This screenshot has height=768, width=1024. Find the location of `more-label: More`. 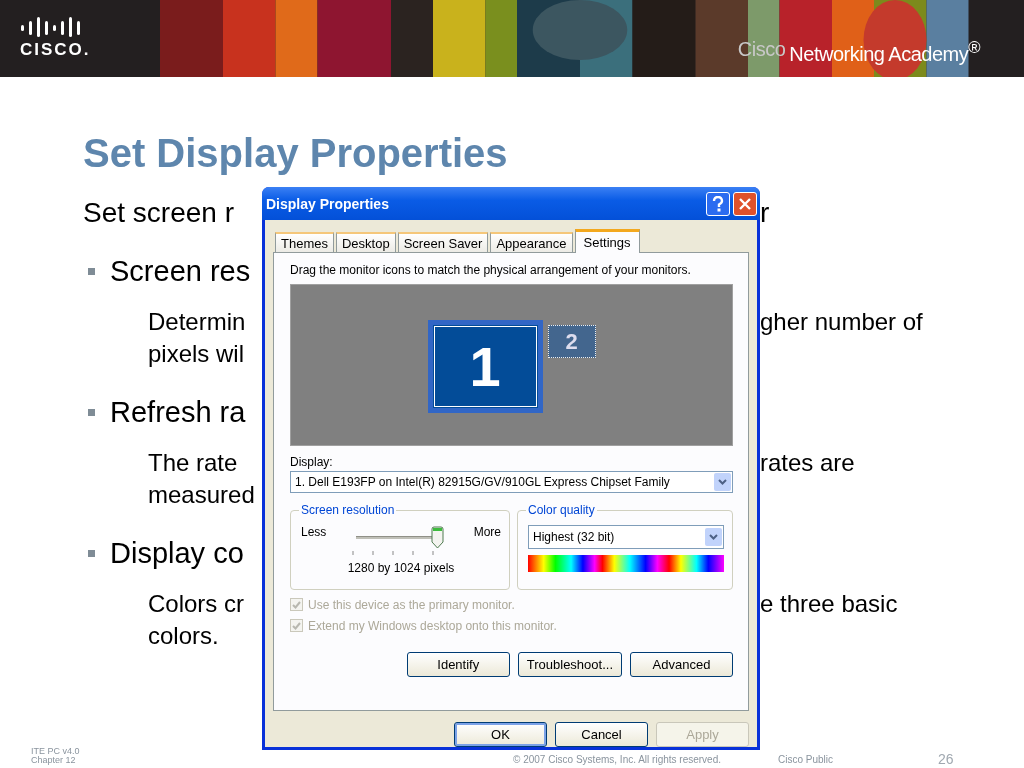

more-label: More is located at coordinates (487, 532).